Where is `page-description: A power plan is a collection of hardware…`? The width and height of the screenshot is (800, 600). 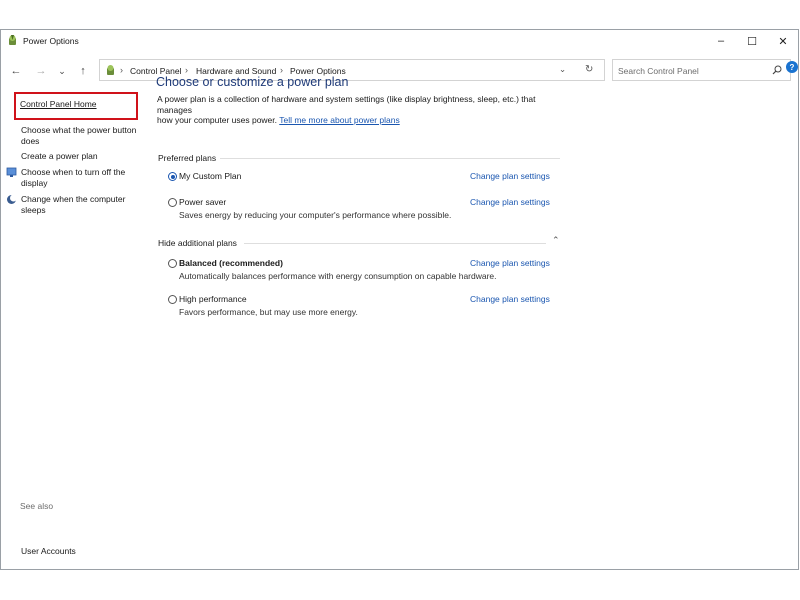 page-description: A power plan is a collection of hardware… is located at coordinates (362, 110).